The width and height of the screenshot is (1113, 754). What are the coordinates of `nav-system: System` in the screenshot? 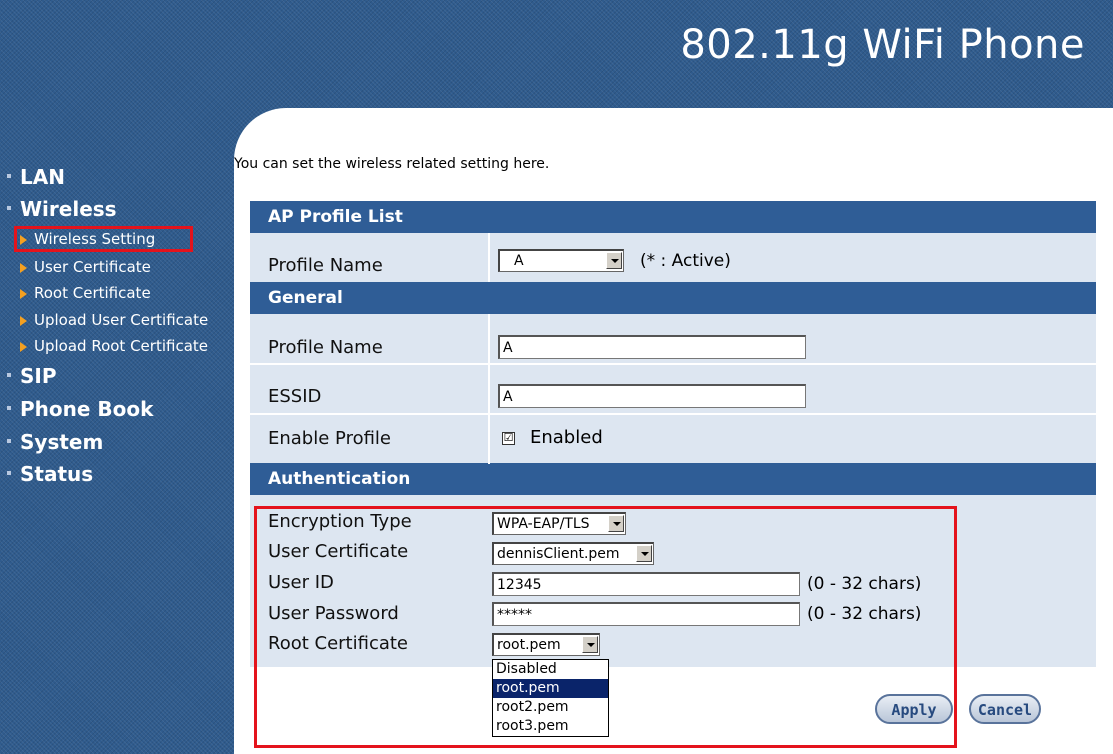 It's located at (51, 442).